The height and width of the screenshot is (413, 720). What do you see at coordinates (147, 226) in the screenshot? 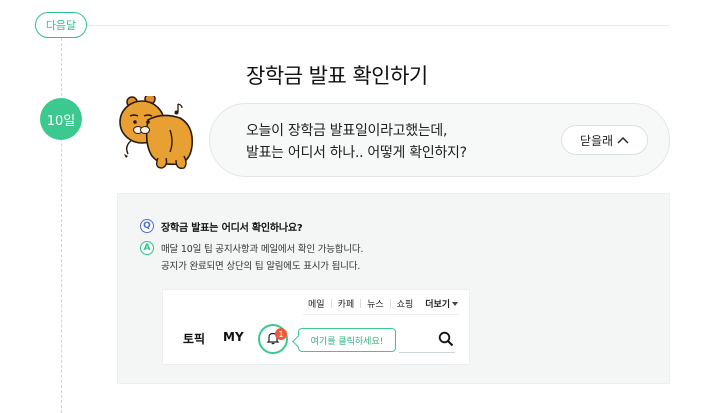
I see `question-icon: Q` at bounding box center [147, 226].